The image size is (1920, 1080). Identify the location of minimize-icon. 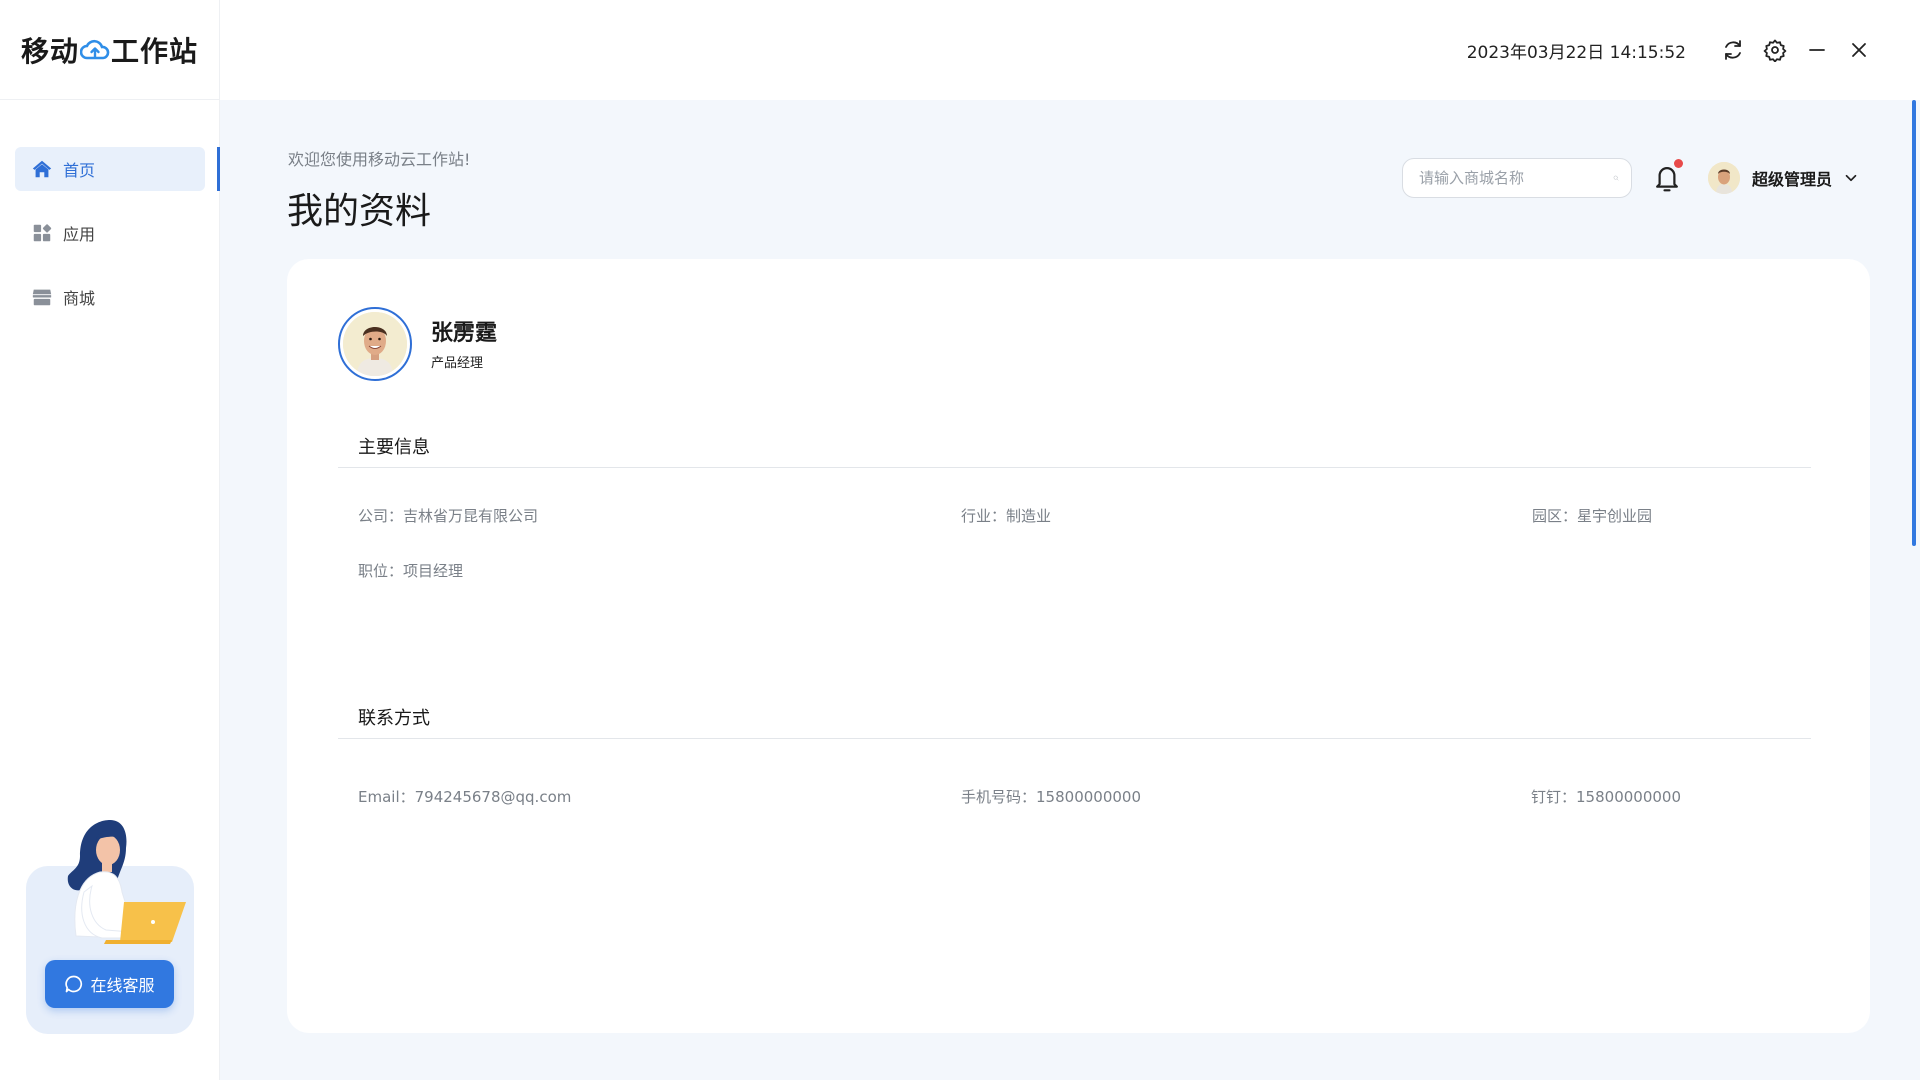
(1817, 50).